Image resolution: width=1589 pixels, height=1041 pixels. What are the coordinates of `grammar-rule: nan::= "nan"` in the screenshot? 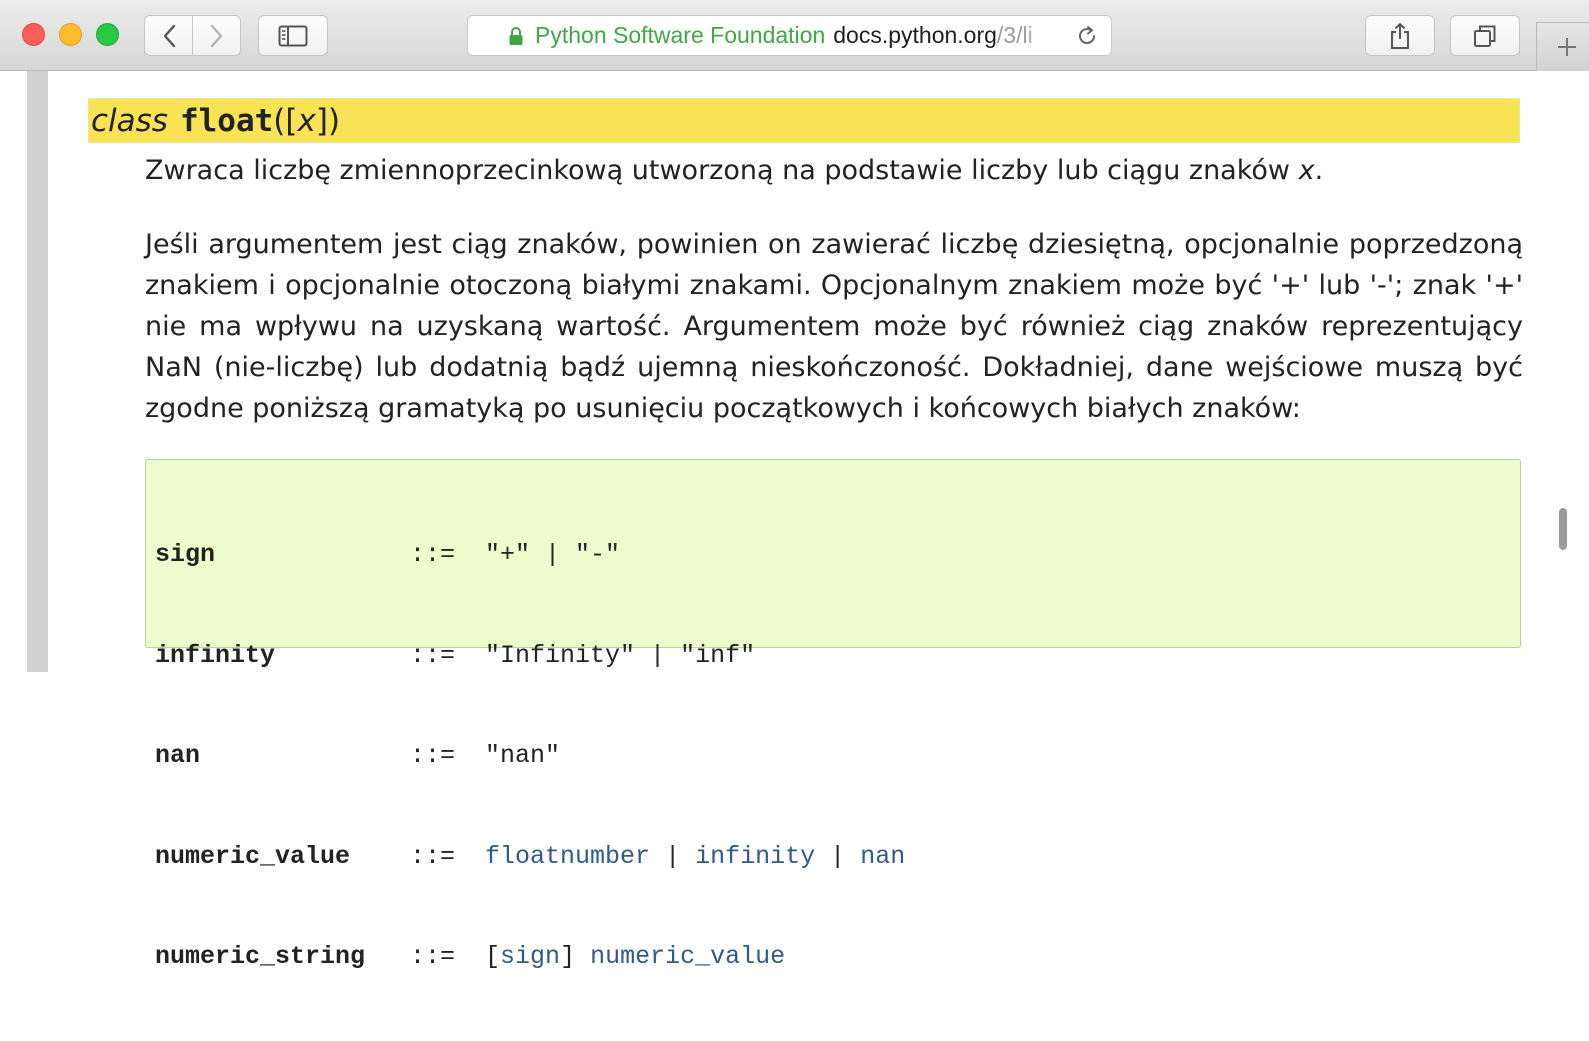 It's located at (530, 756).